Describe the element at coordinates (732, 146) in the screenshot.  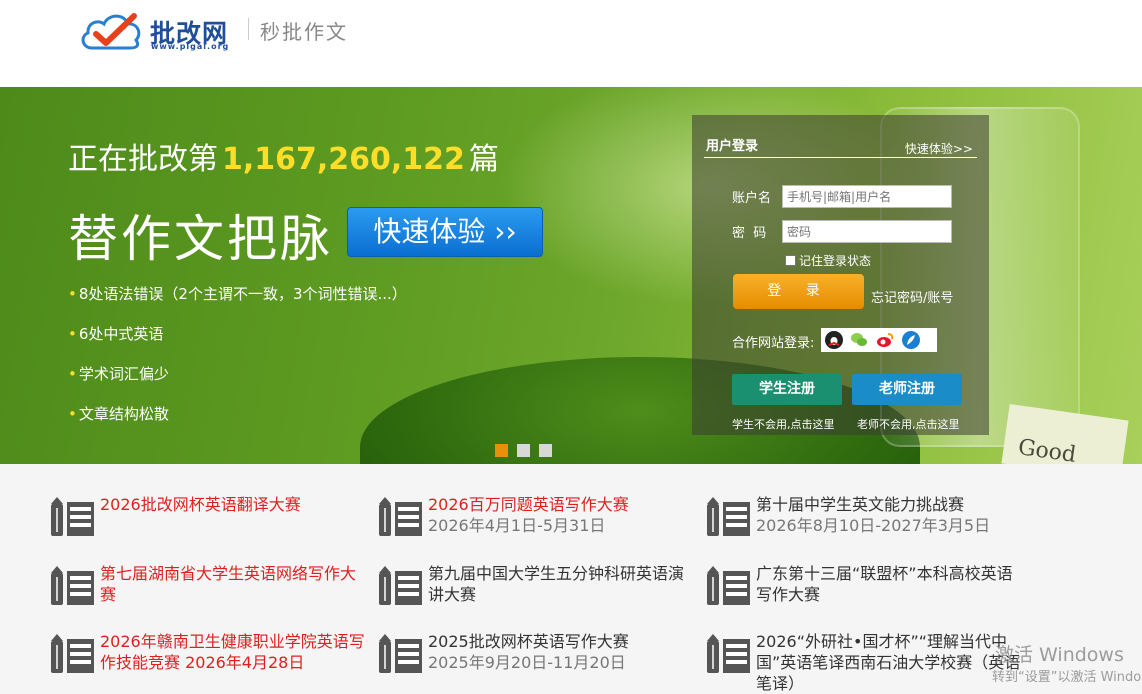
I see `login-title: 用户登录` at that location.